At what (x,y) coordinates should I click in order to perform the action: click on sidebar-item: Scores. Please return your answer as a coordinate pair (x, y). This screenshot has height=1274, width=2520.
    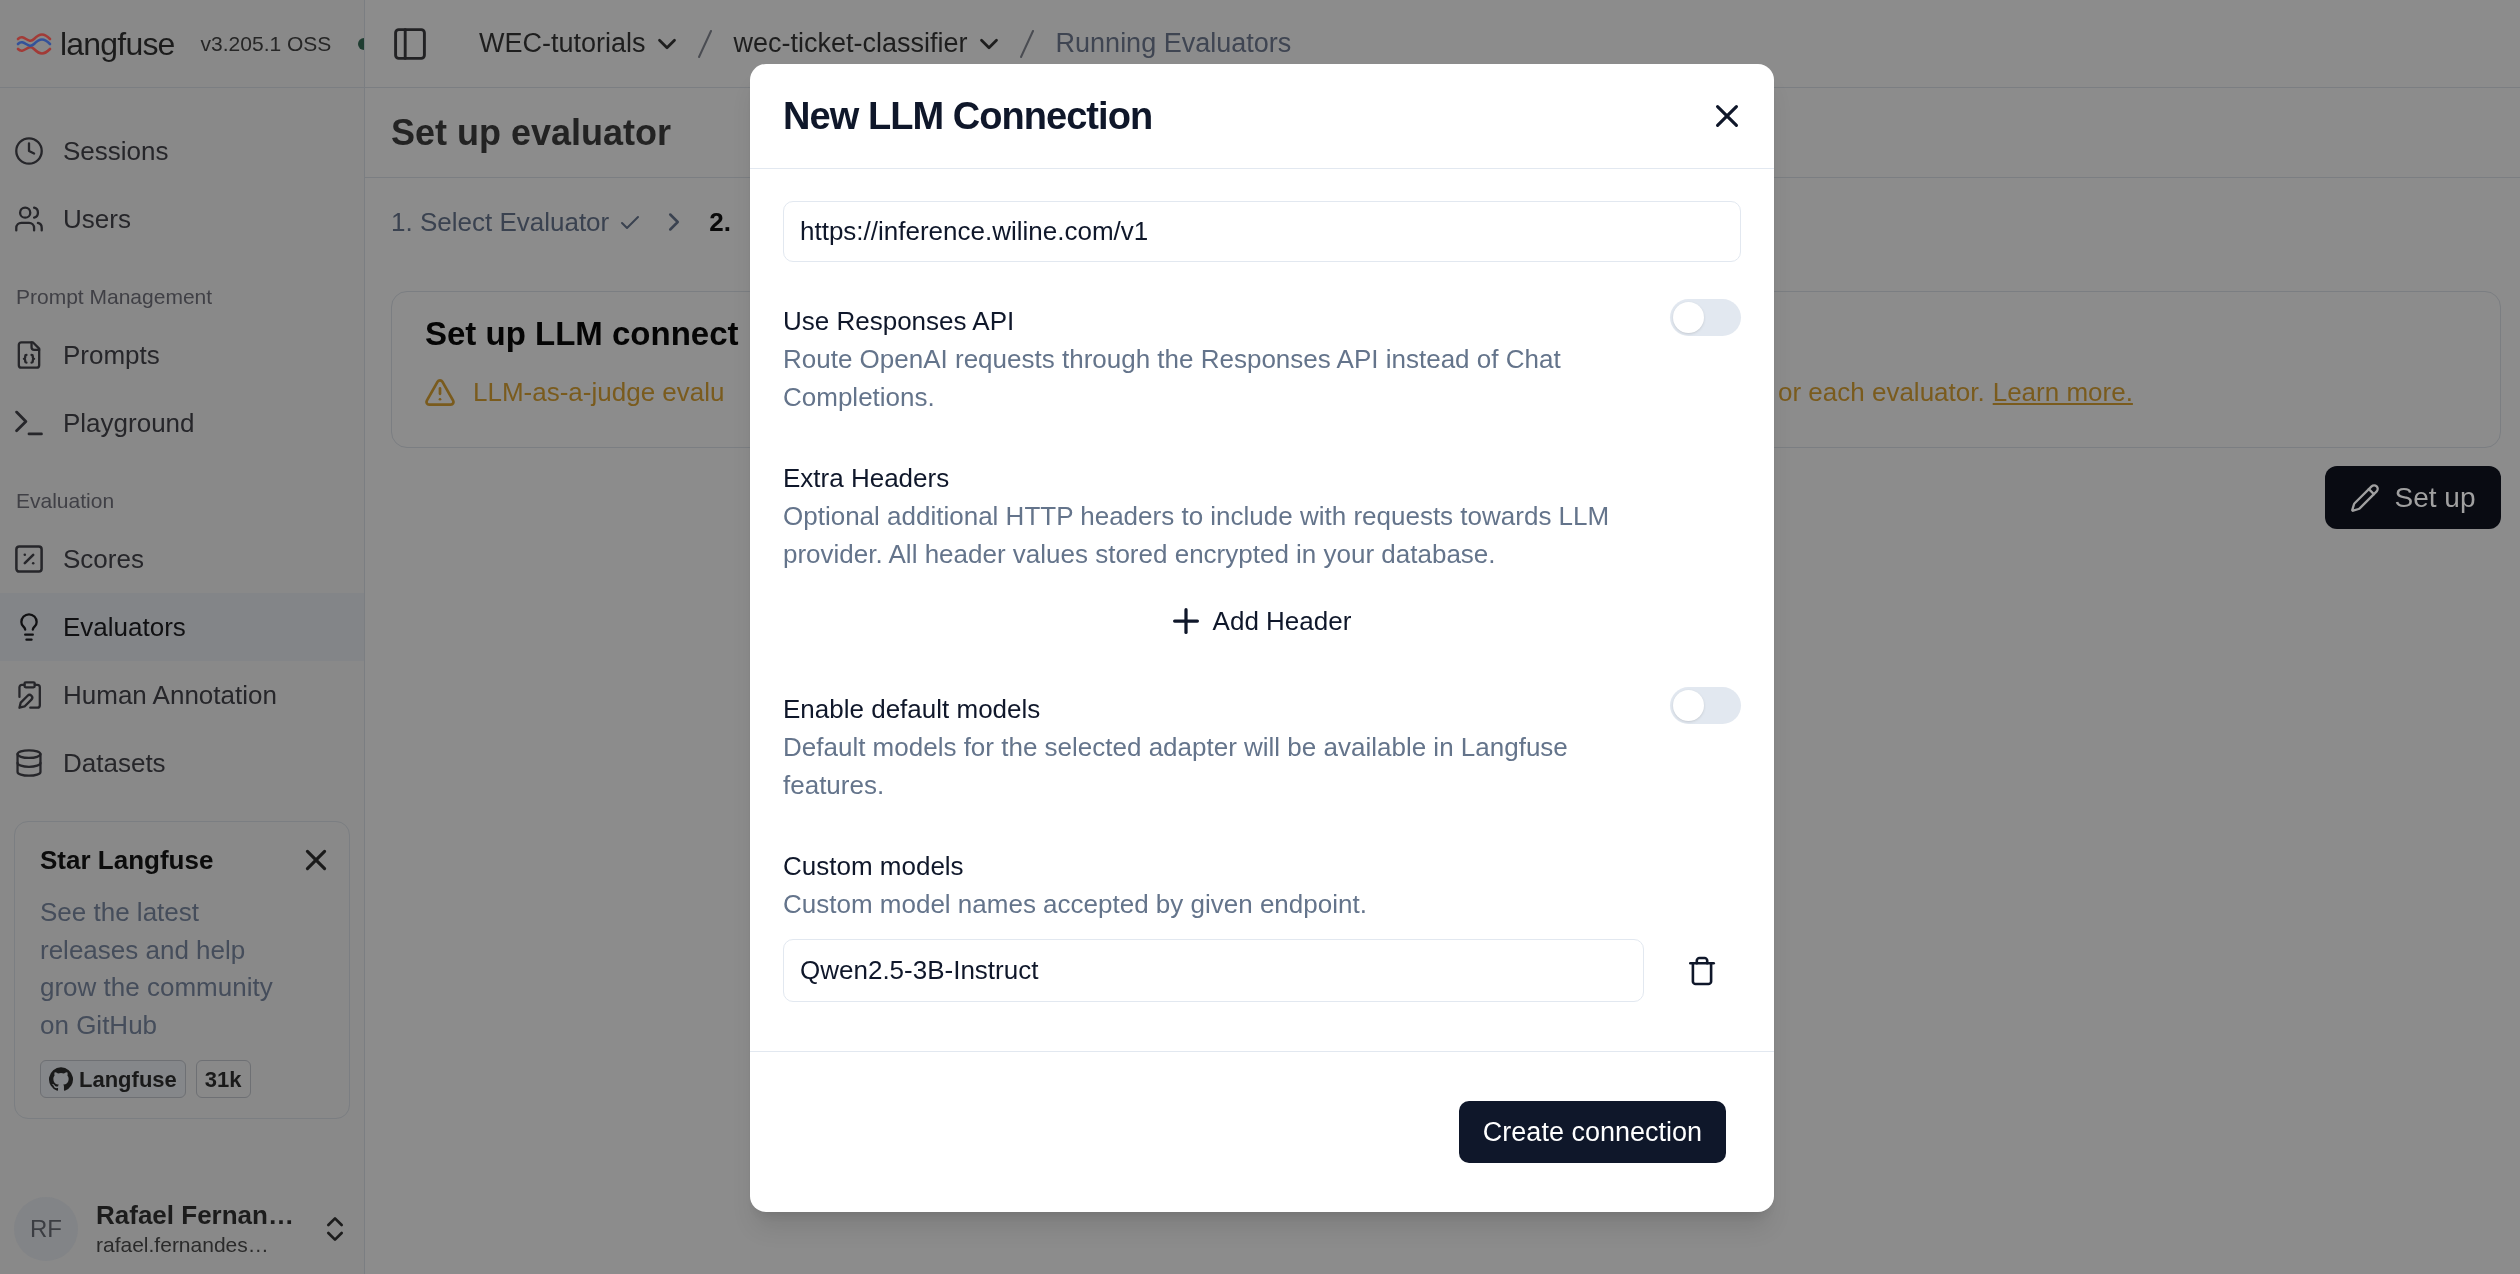
    Looking at the image, I should click on (182, 559).